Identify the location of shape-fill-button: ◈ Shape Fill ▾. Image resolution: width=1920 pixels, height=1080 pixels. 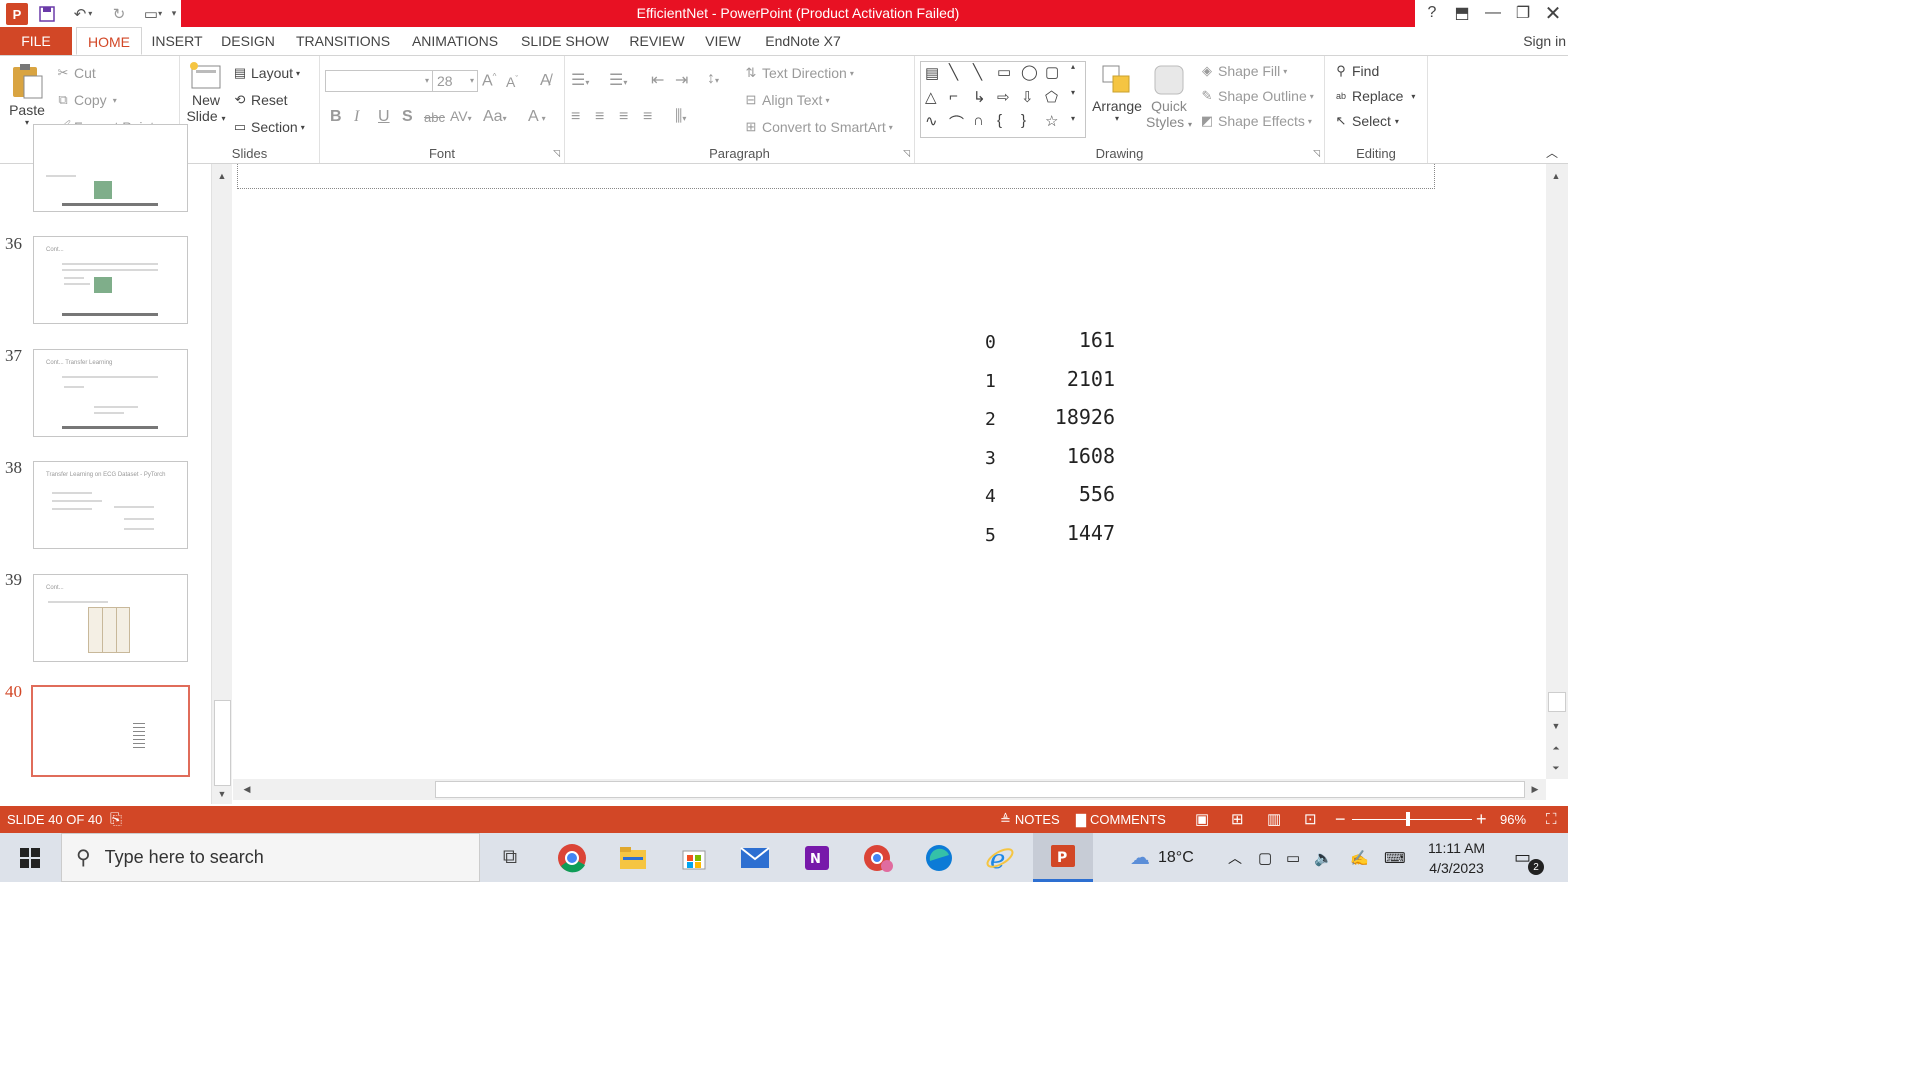
(1243, 71).